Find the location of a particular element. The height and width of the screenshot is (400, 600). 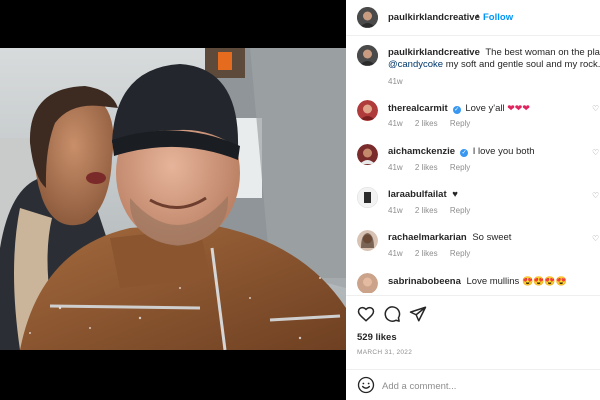

comment-emoji: 😍😍😍😍 is located at coordinates (544, 281).